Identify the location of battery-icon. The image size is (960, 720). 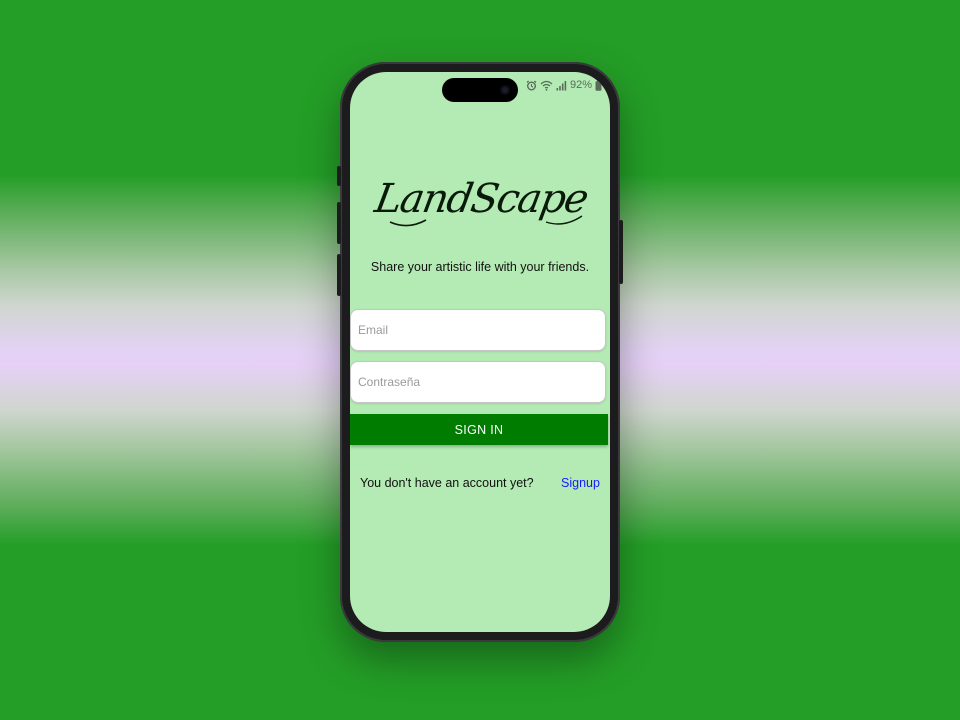
(598, 85).